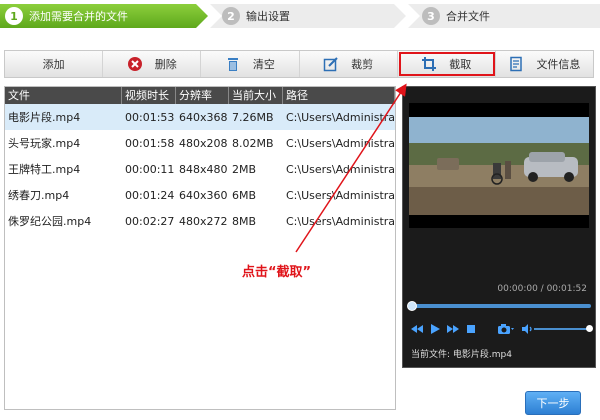 This screenshot has width=600, height=420. What do you see at coordinates (553, 403) in the screenshot?
I see `next-step-button: 下一步` at bounding box center [553, 403].